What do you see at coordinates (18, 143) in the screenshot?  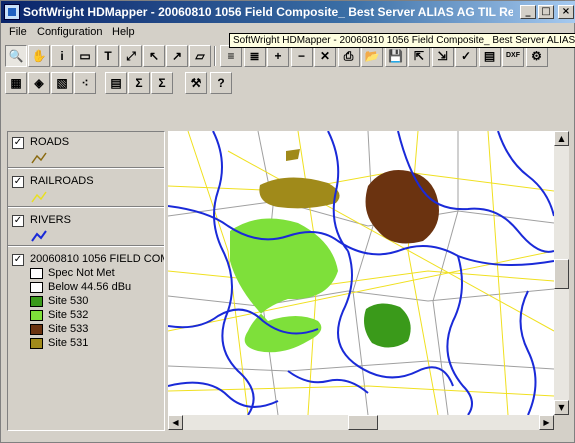 I see `roads-checkbox: ✓` at bounding box center [18, 143].